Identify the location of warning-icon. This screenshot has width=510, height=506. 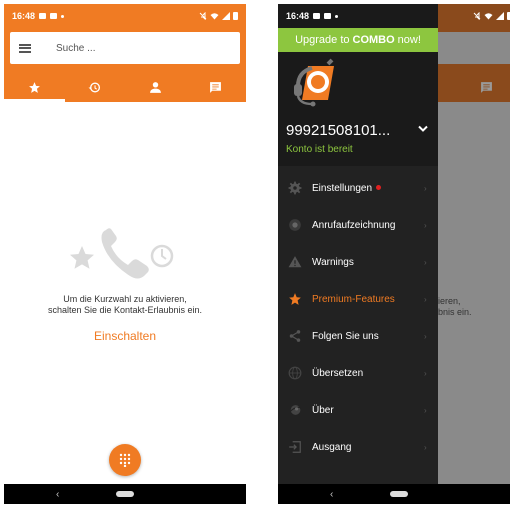
(295, 262).